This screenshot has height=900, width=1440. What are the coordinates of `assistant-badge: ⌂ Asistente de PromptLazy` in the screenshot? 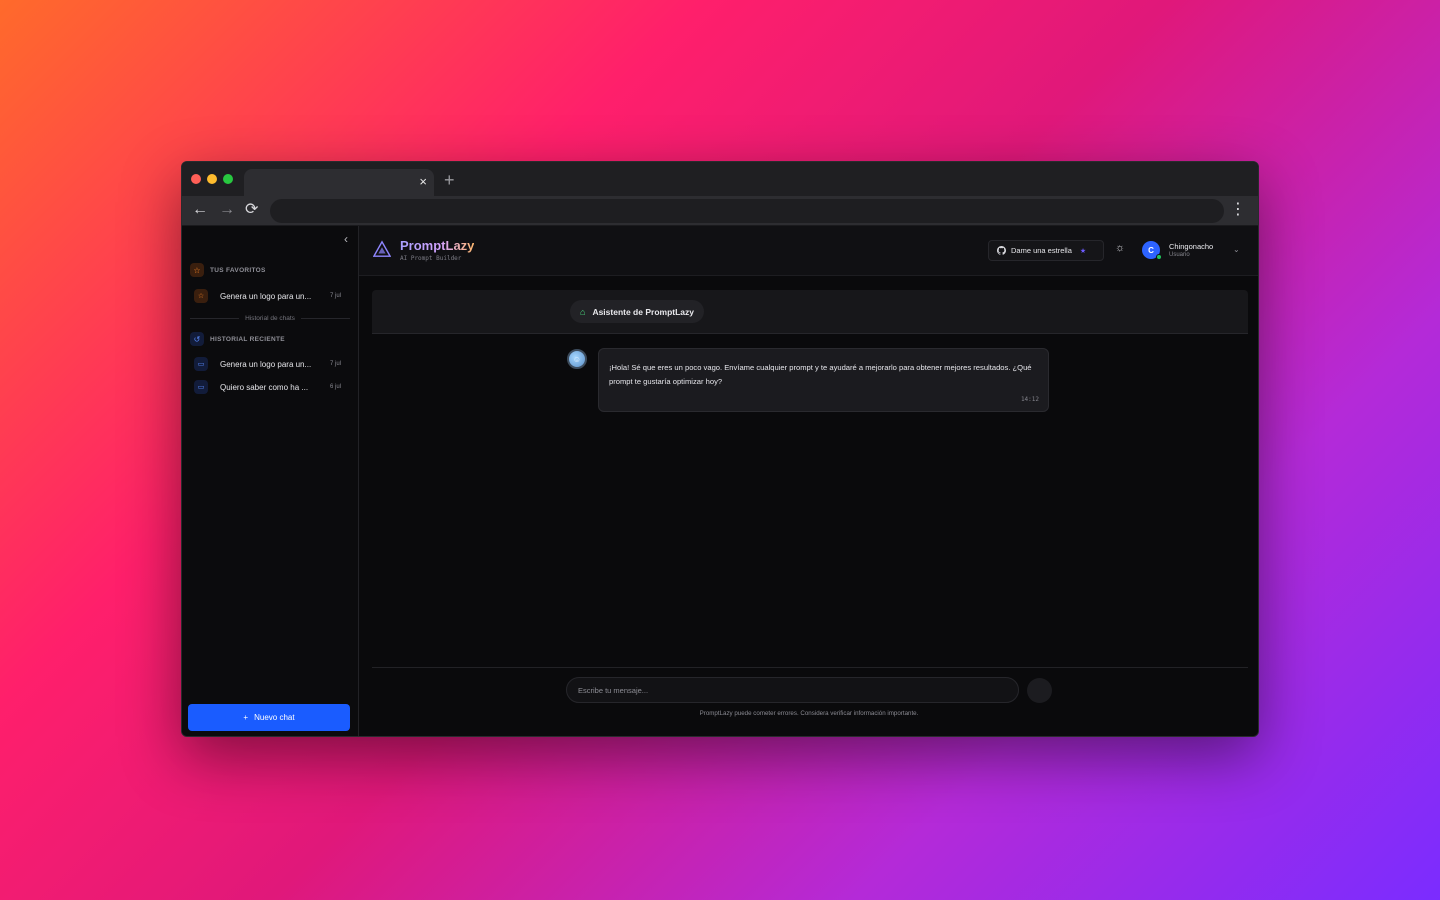 It's located at (637, 311).